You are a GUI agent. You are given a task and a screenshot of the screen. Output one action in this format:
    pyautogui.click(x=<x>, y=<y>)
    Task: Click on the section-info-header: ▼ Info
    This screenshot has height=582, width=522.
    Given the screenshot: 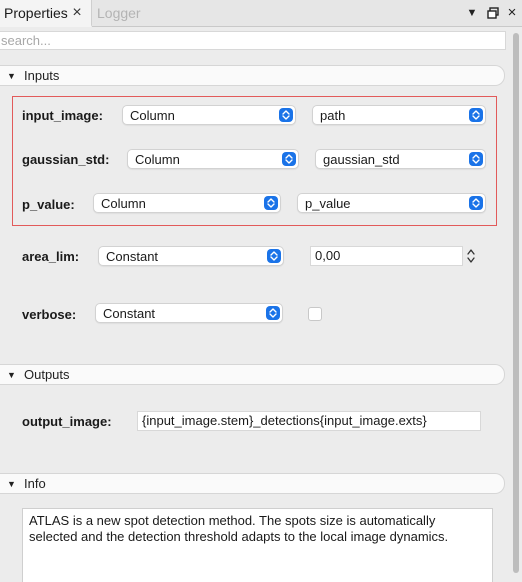 What is the action you would take?
    pyautogui.click(x=252, y=483)
    